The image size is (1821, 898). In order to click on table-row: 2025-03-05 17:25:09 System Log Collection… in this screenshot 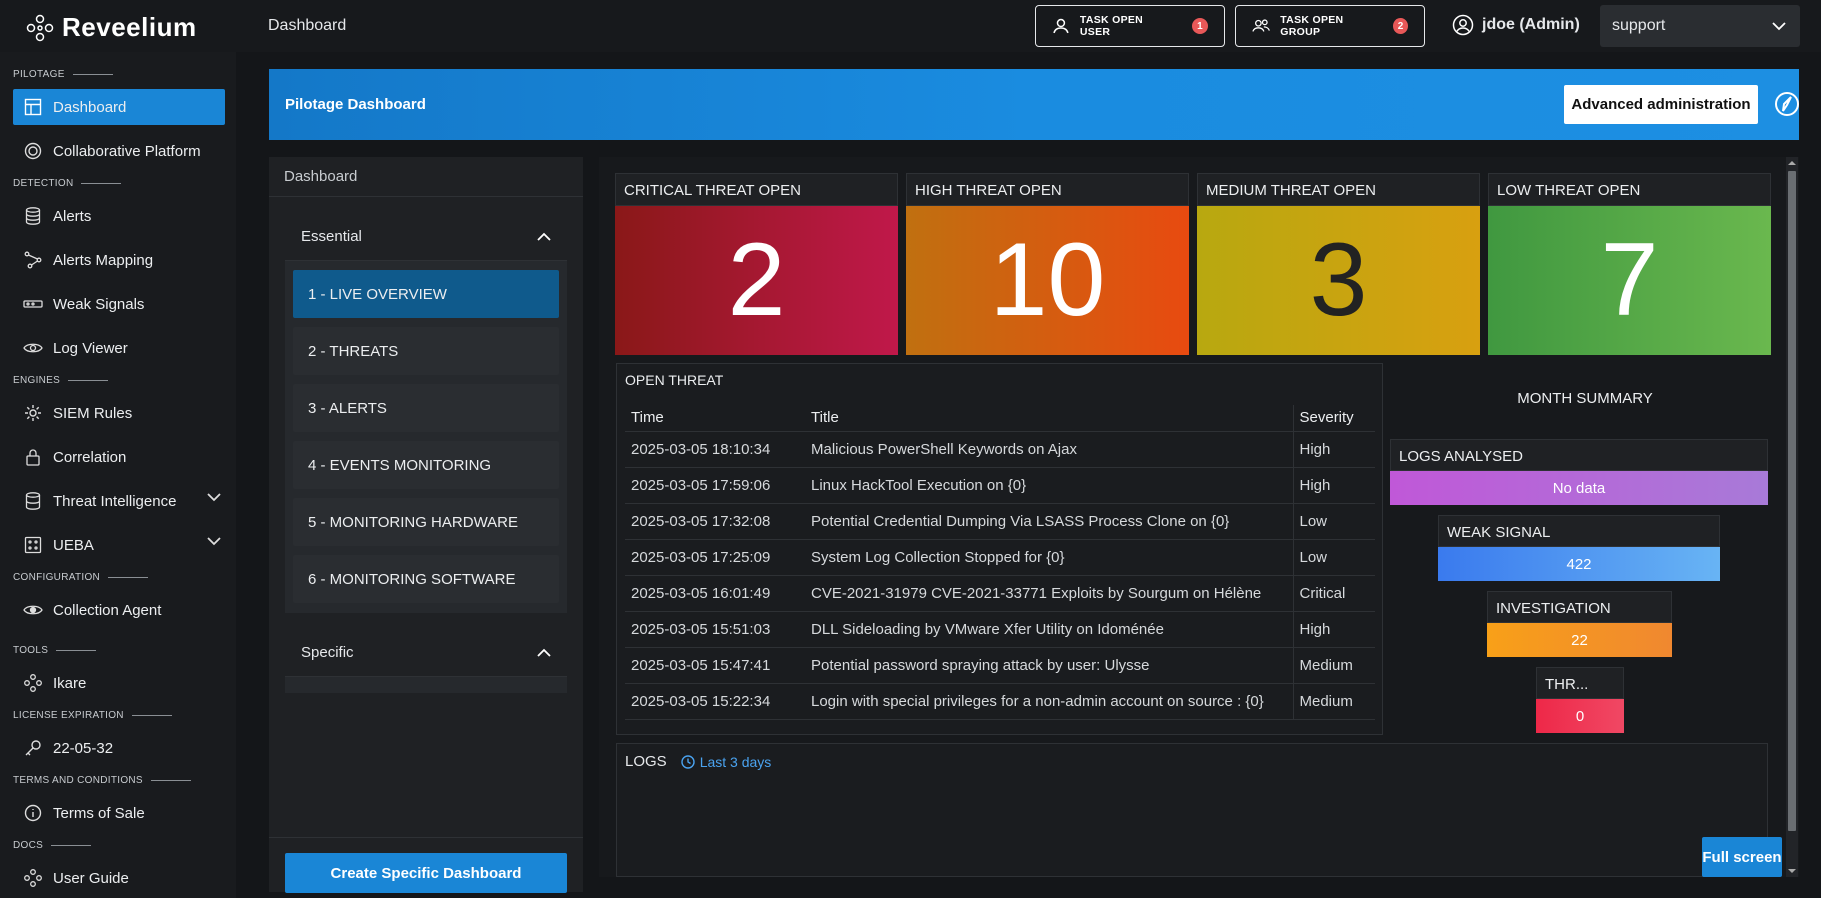, I will do `click(1000, 557)`.